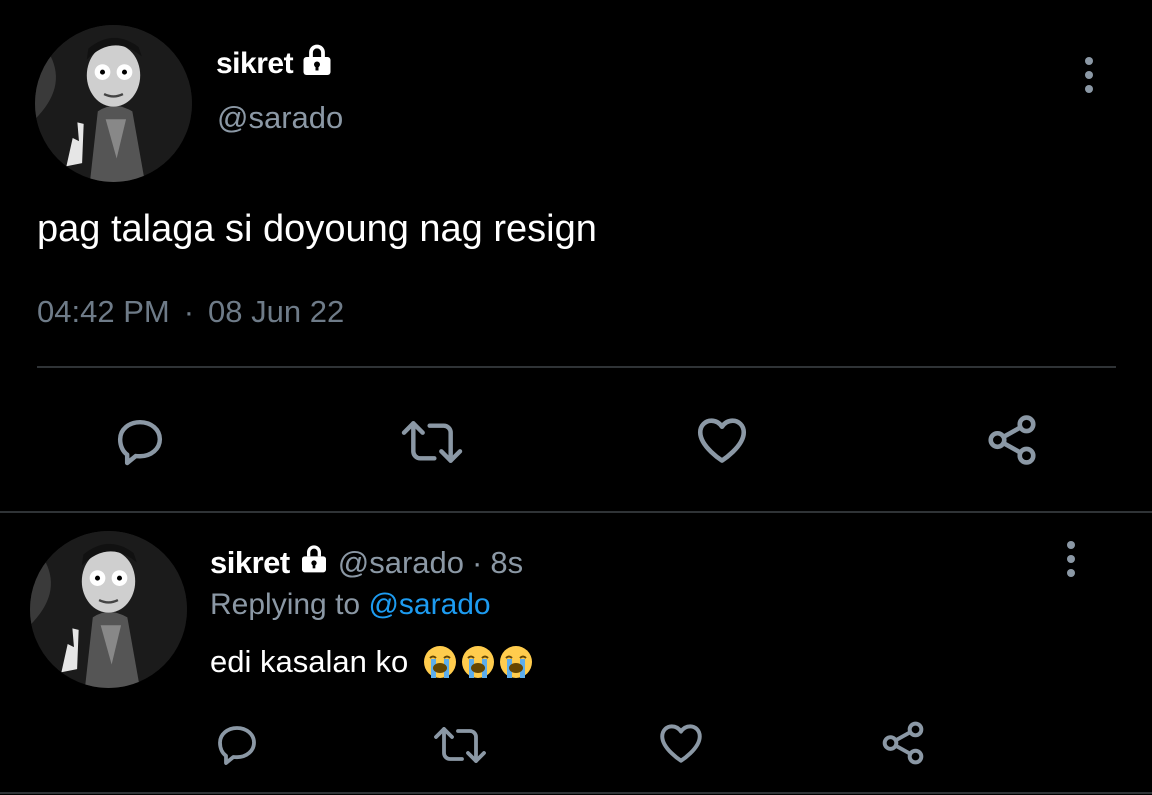 This screenshot has height=795, width=1152. I want to click on replying-prefix: Replying to, so click(285, 604).